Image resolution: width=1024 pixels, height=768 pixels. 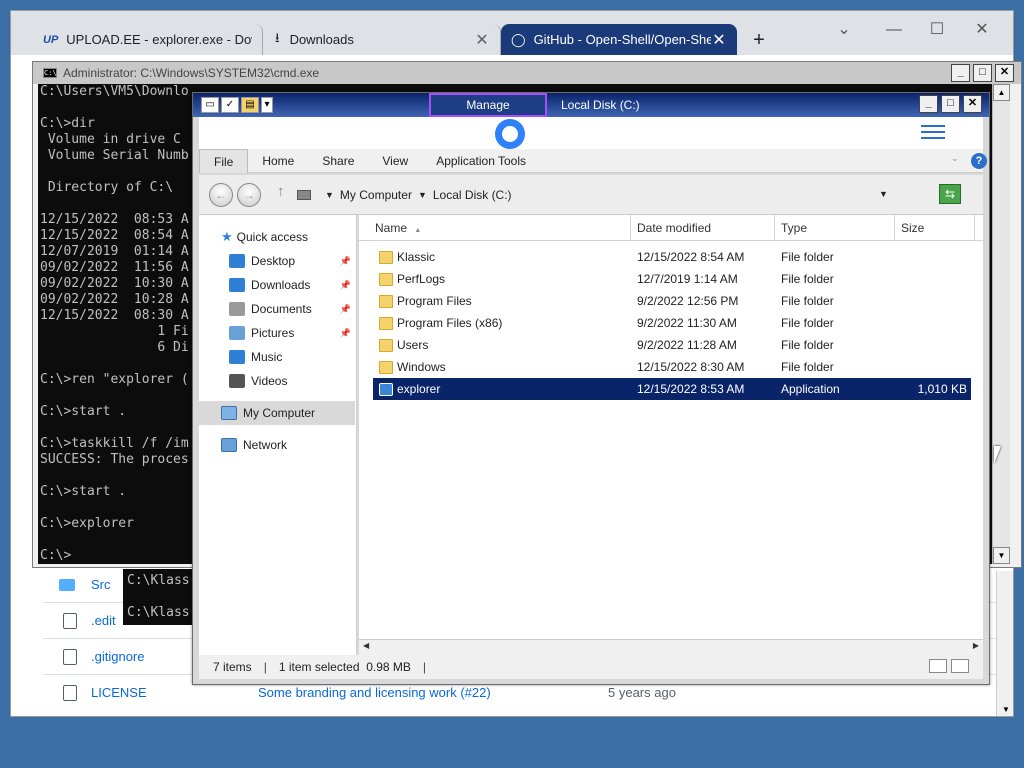 What do you see at coordinates (281, 191) in the screenshot?
I see `up-button: ↑` at bounding box center [281, 191].